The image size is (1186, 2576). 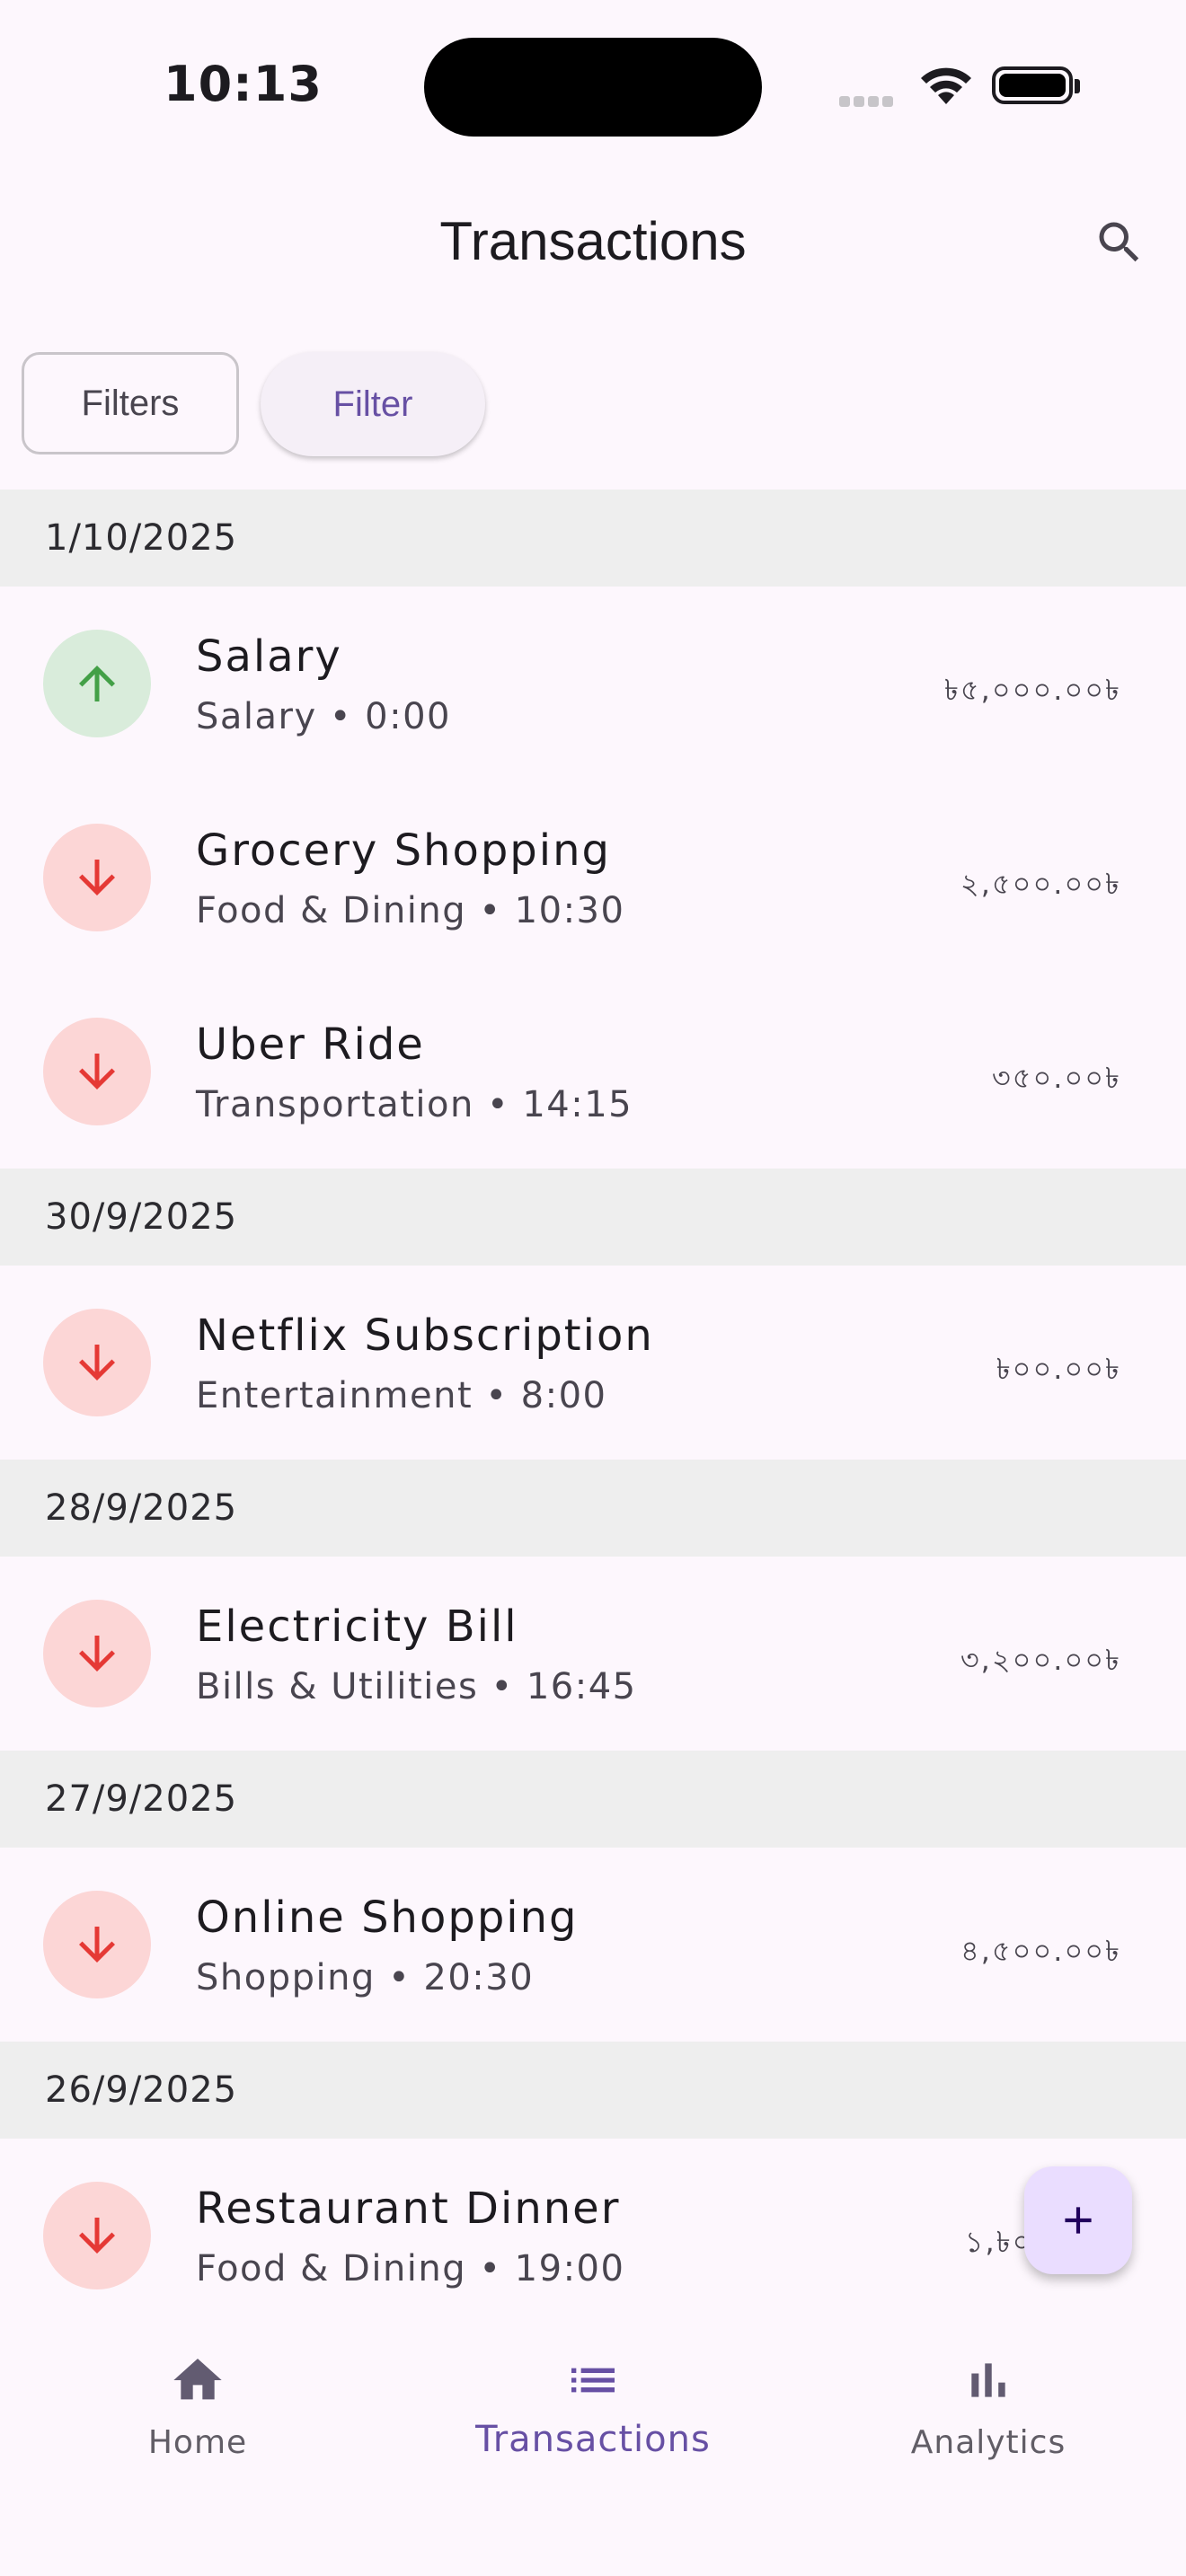 What do you see at coordinates (197, 2379) in the screenshot?
I see `home-icon` at bounding box center [197, 2379].